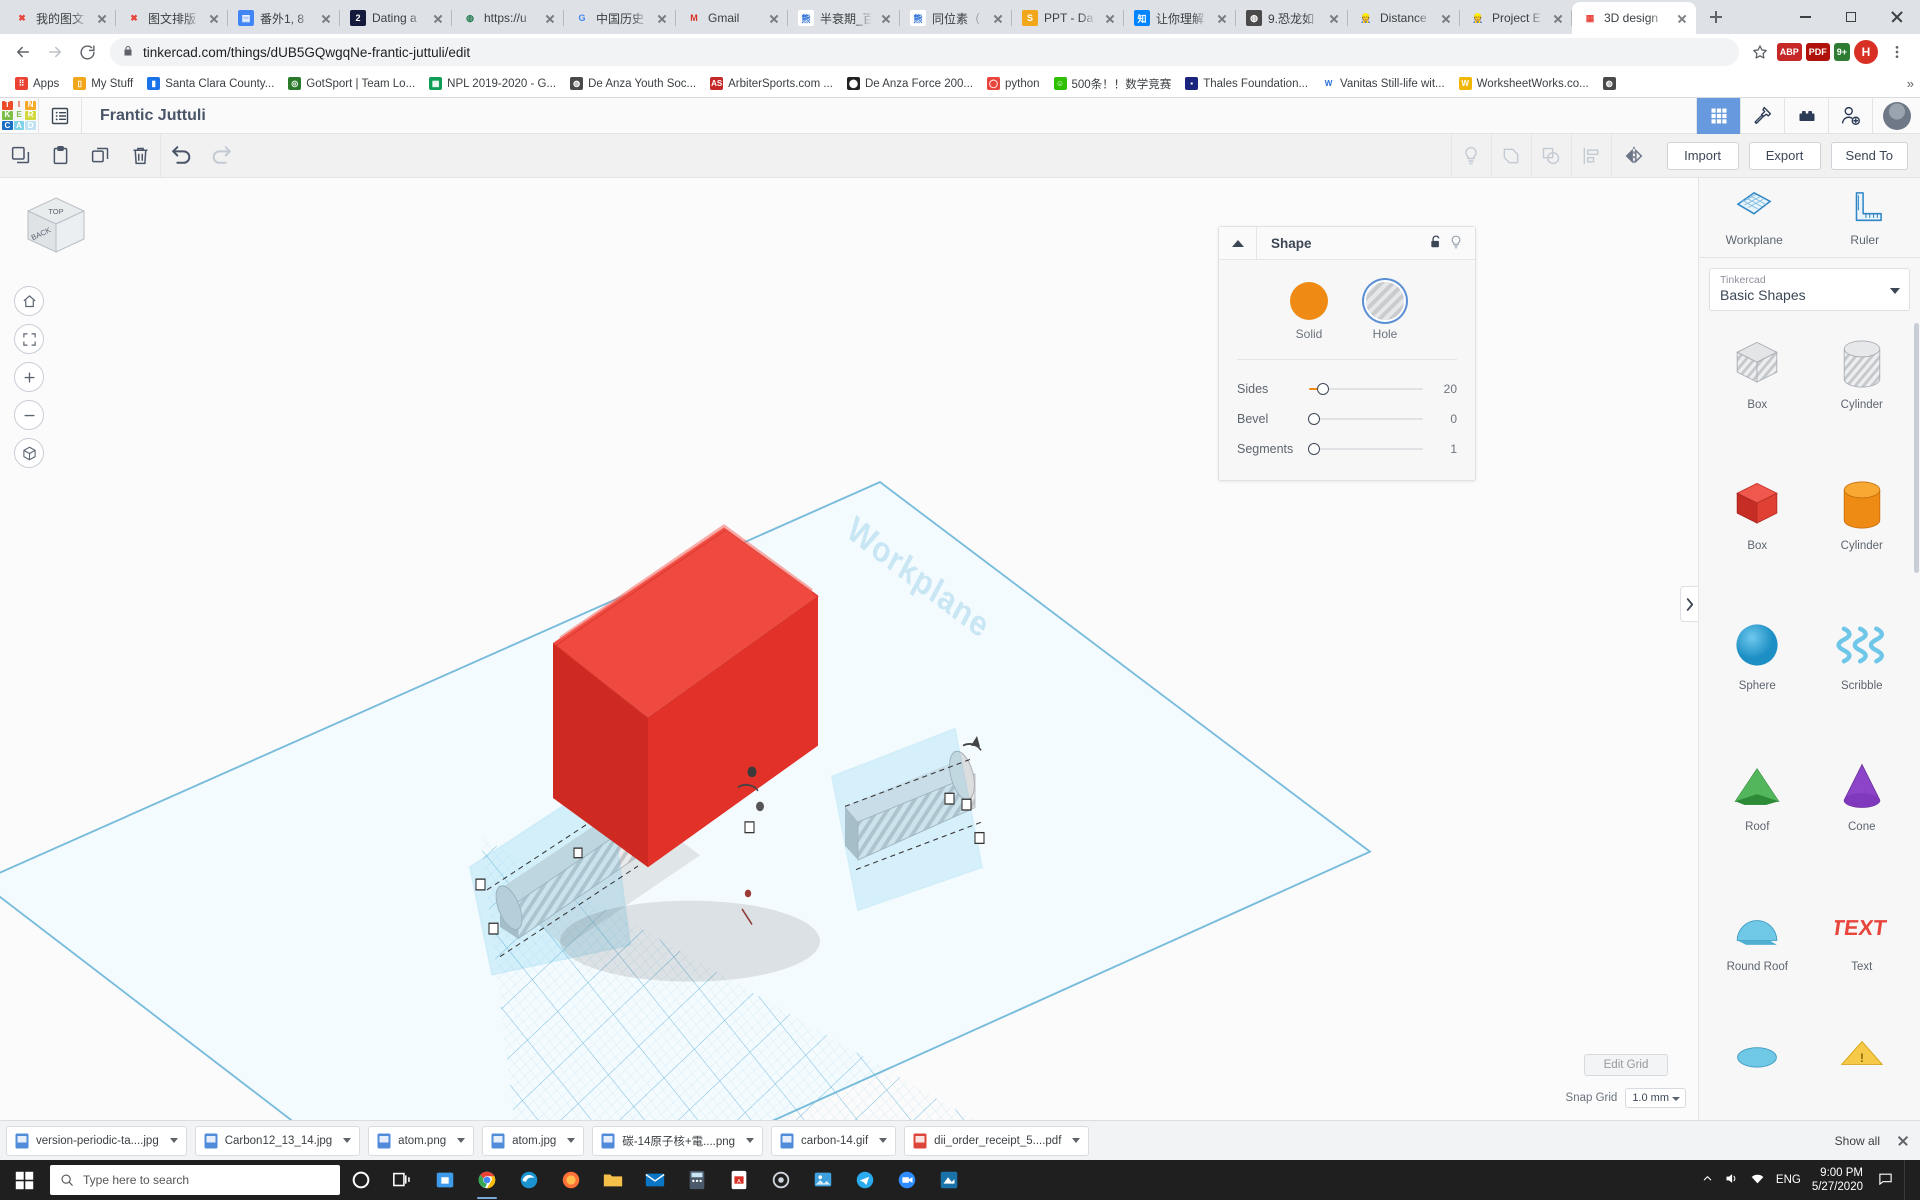 This screenshot has width=1920, height=1200. I want to click on browser-tab: 2 Dating a, so click(396, 18).